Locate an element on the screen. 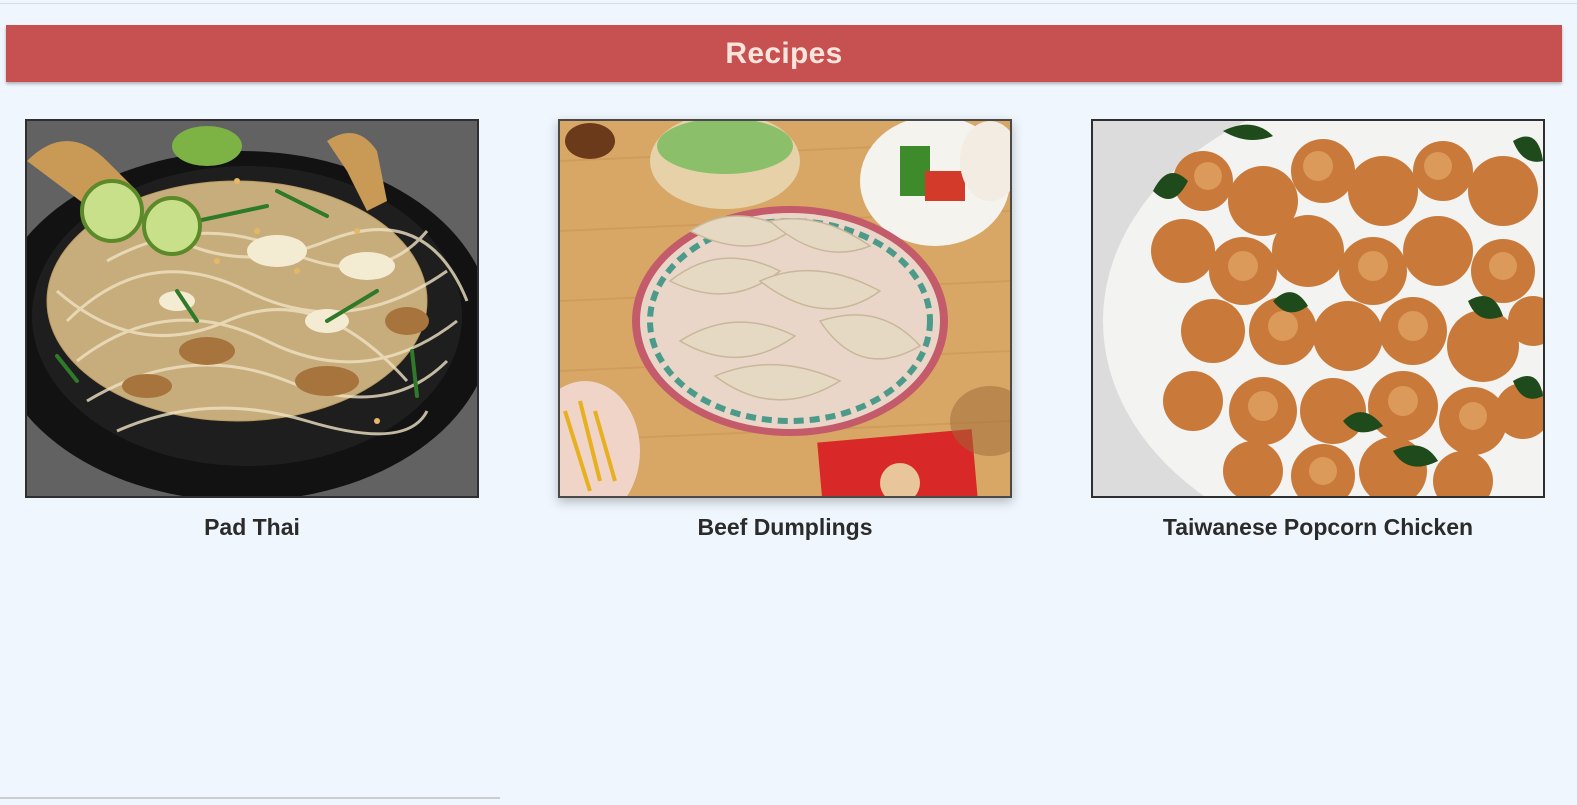 Image resolution: width=1577 pixels, height=805 pixels. beef-dumplings-photo is located at coordinates (785, 308).